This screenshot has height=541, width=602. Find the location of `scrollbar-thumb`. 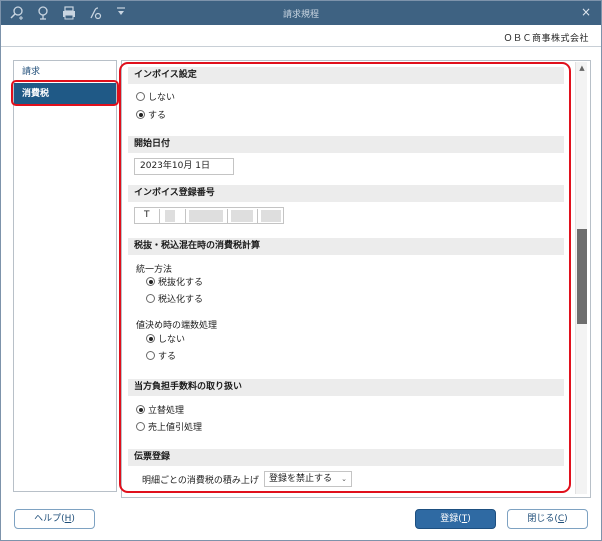

scrollbar-thumb is located at coordinates (582, 276).